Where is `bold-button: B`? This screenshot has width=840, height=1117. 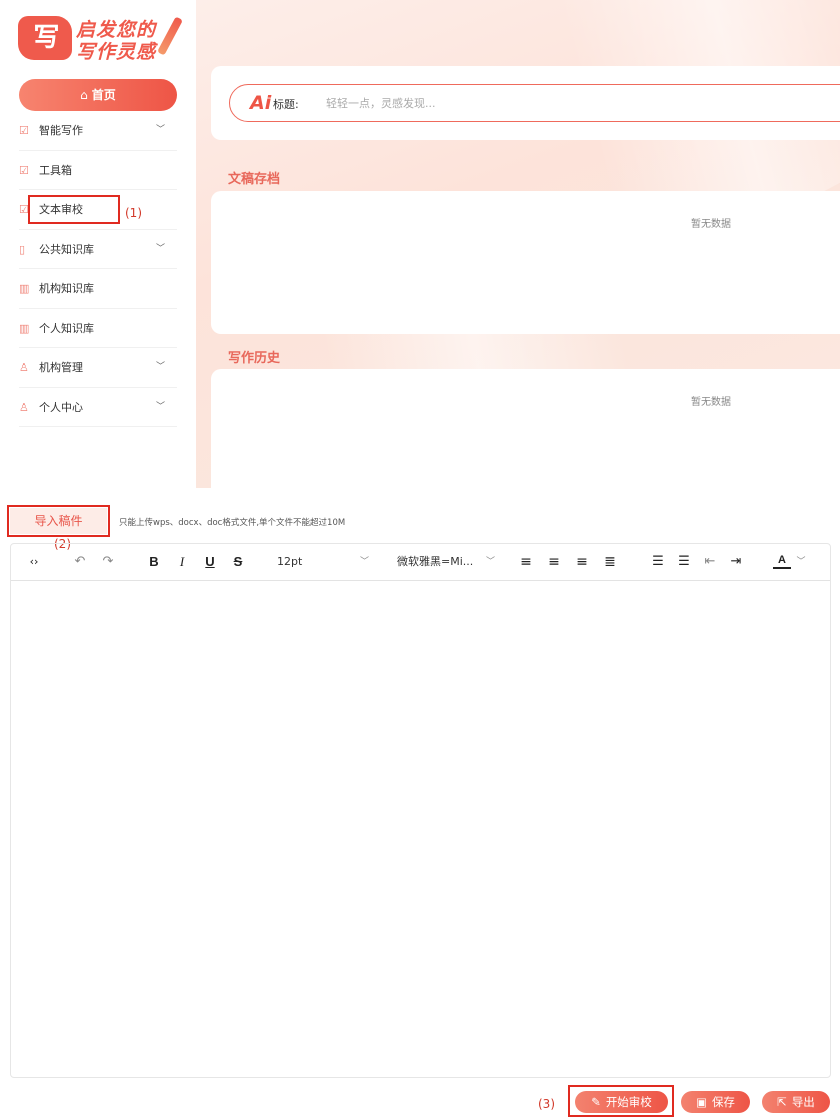 bold-button: B is located at coordinates (154, 562).